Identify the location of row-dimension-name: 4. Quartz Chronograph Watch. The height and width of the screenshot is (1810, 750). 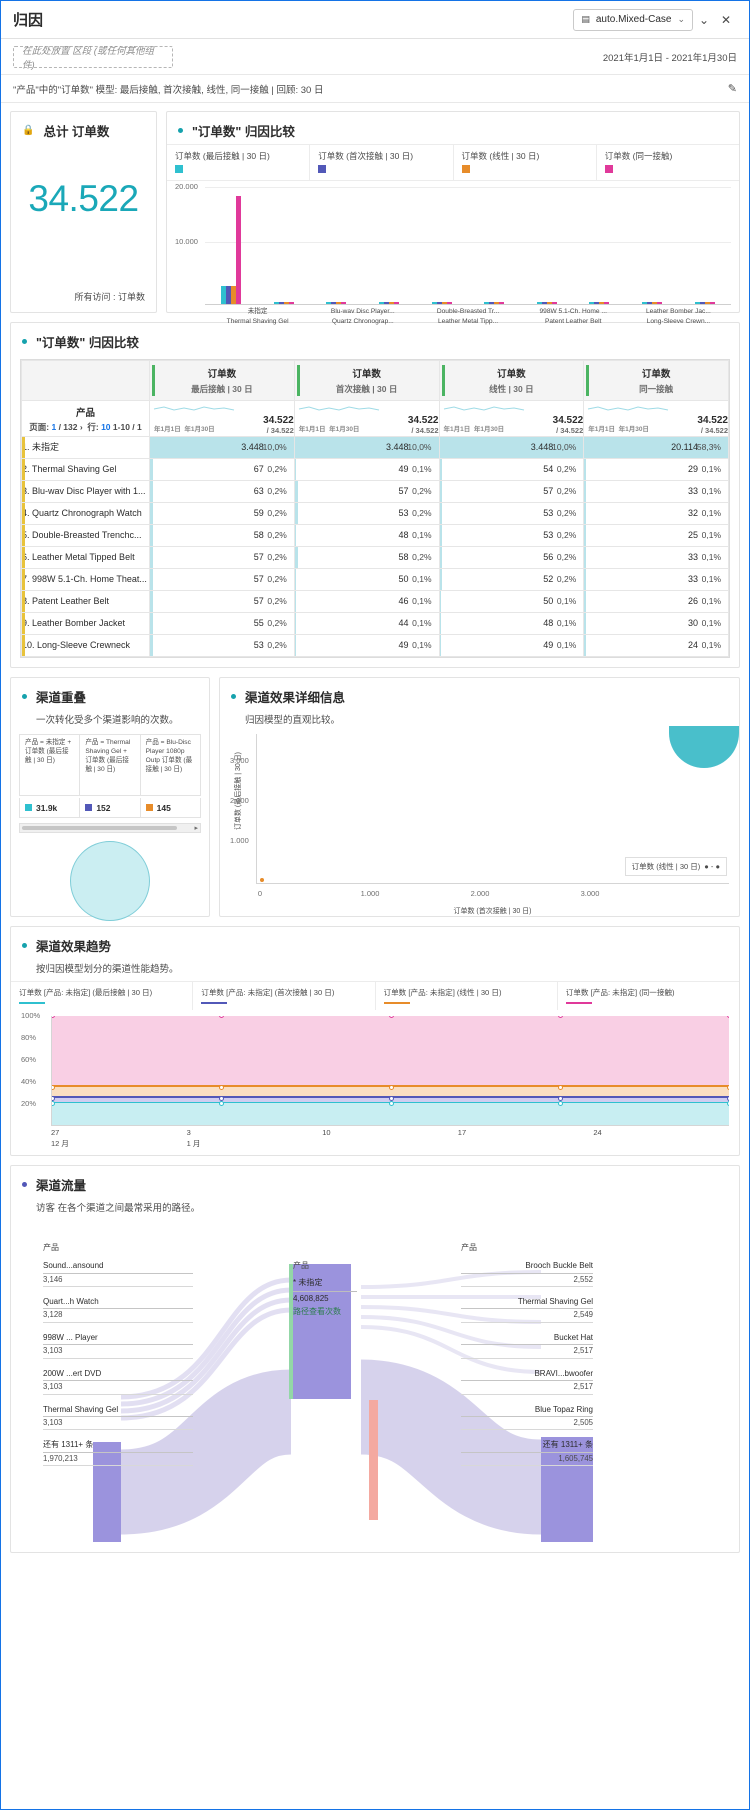
(85, 513).